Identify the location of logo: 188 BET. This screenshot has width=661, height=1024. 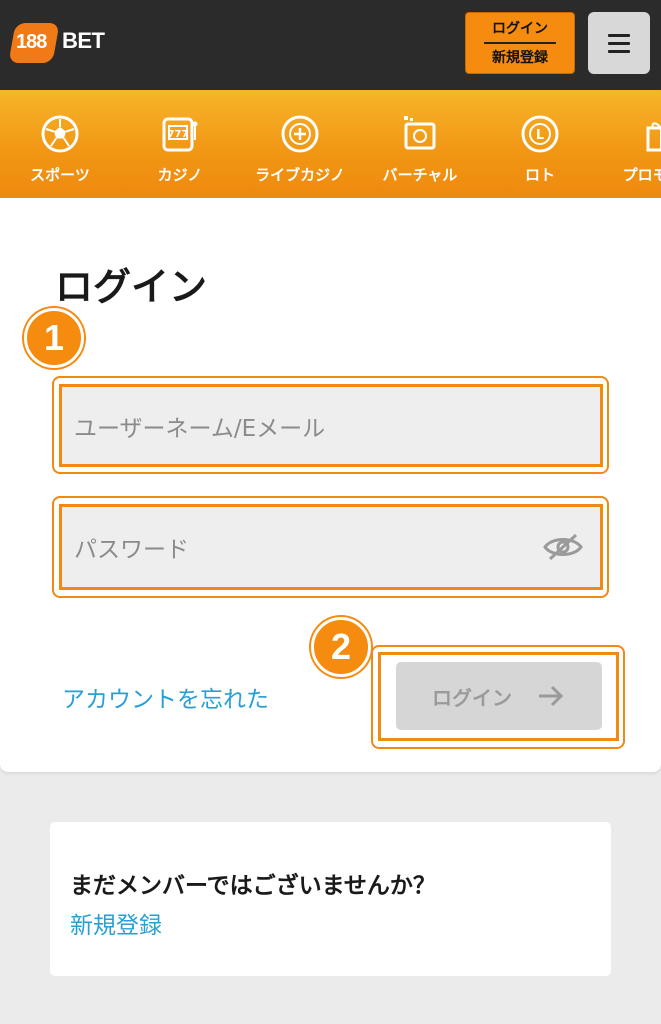
(56, 41).